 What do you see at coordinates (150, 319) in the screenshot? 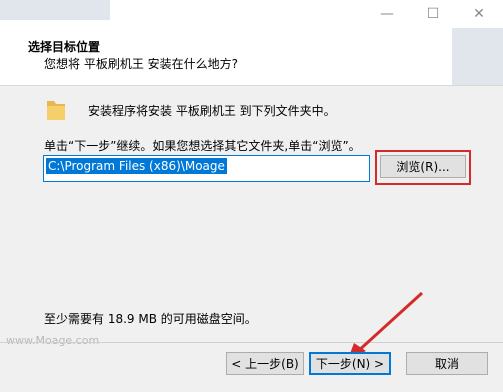
I see `disk-space-text: 至少需要有 18.9 MB 的可用磁盘空间。` at bounding box center [150, 319].